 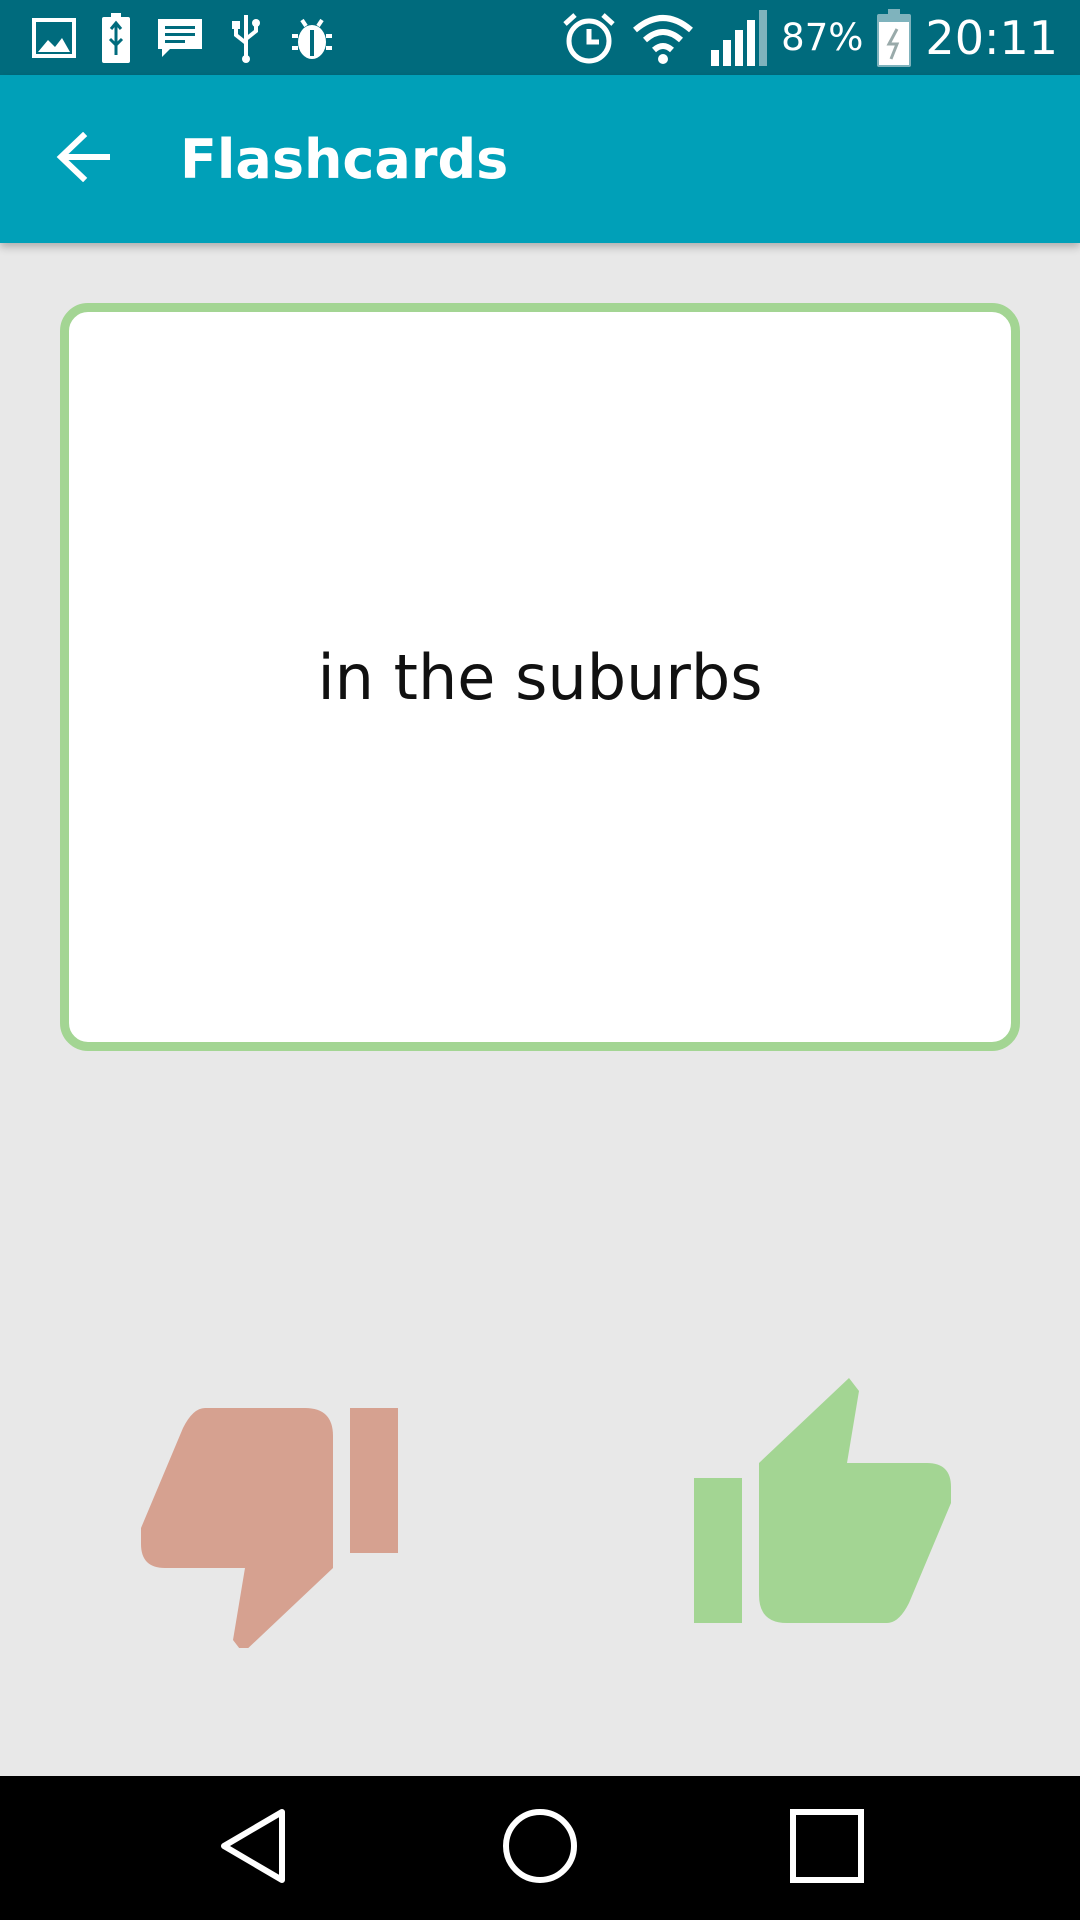 I want to click on dislike-button, so click(x=270, y=1515).